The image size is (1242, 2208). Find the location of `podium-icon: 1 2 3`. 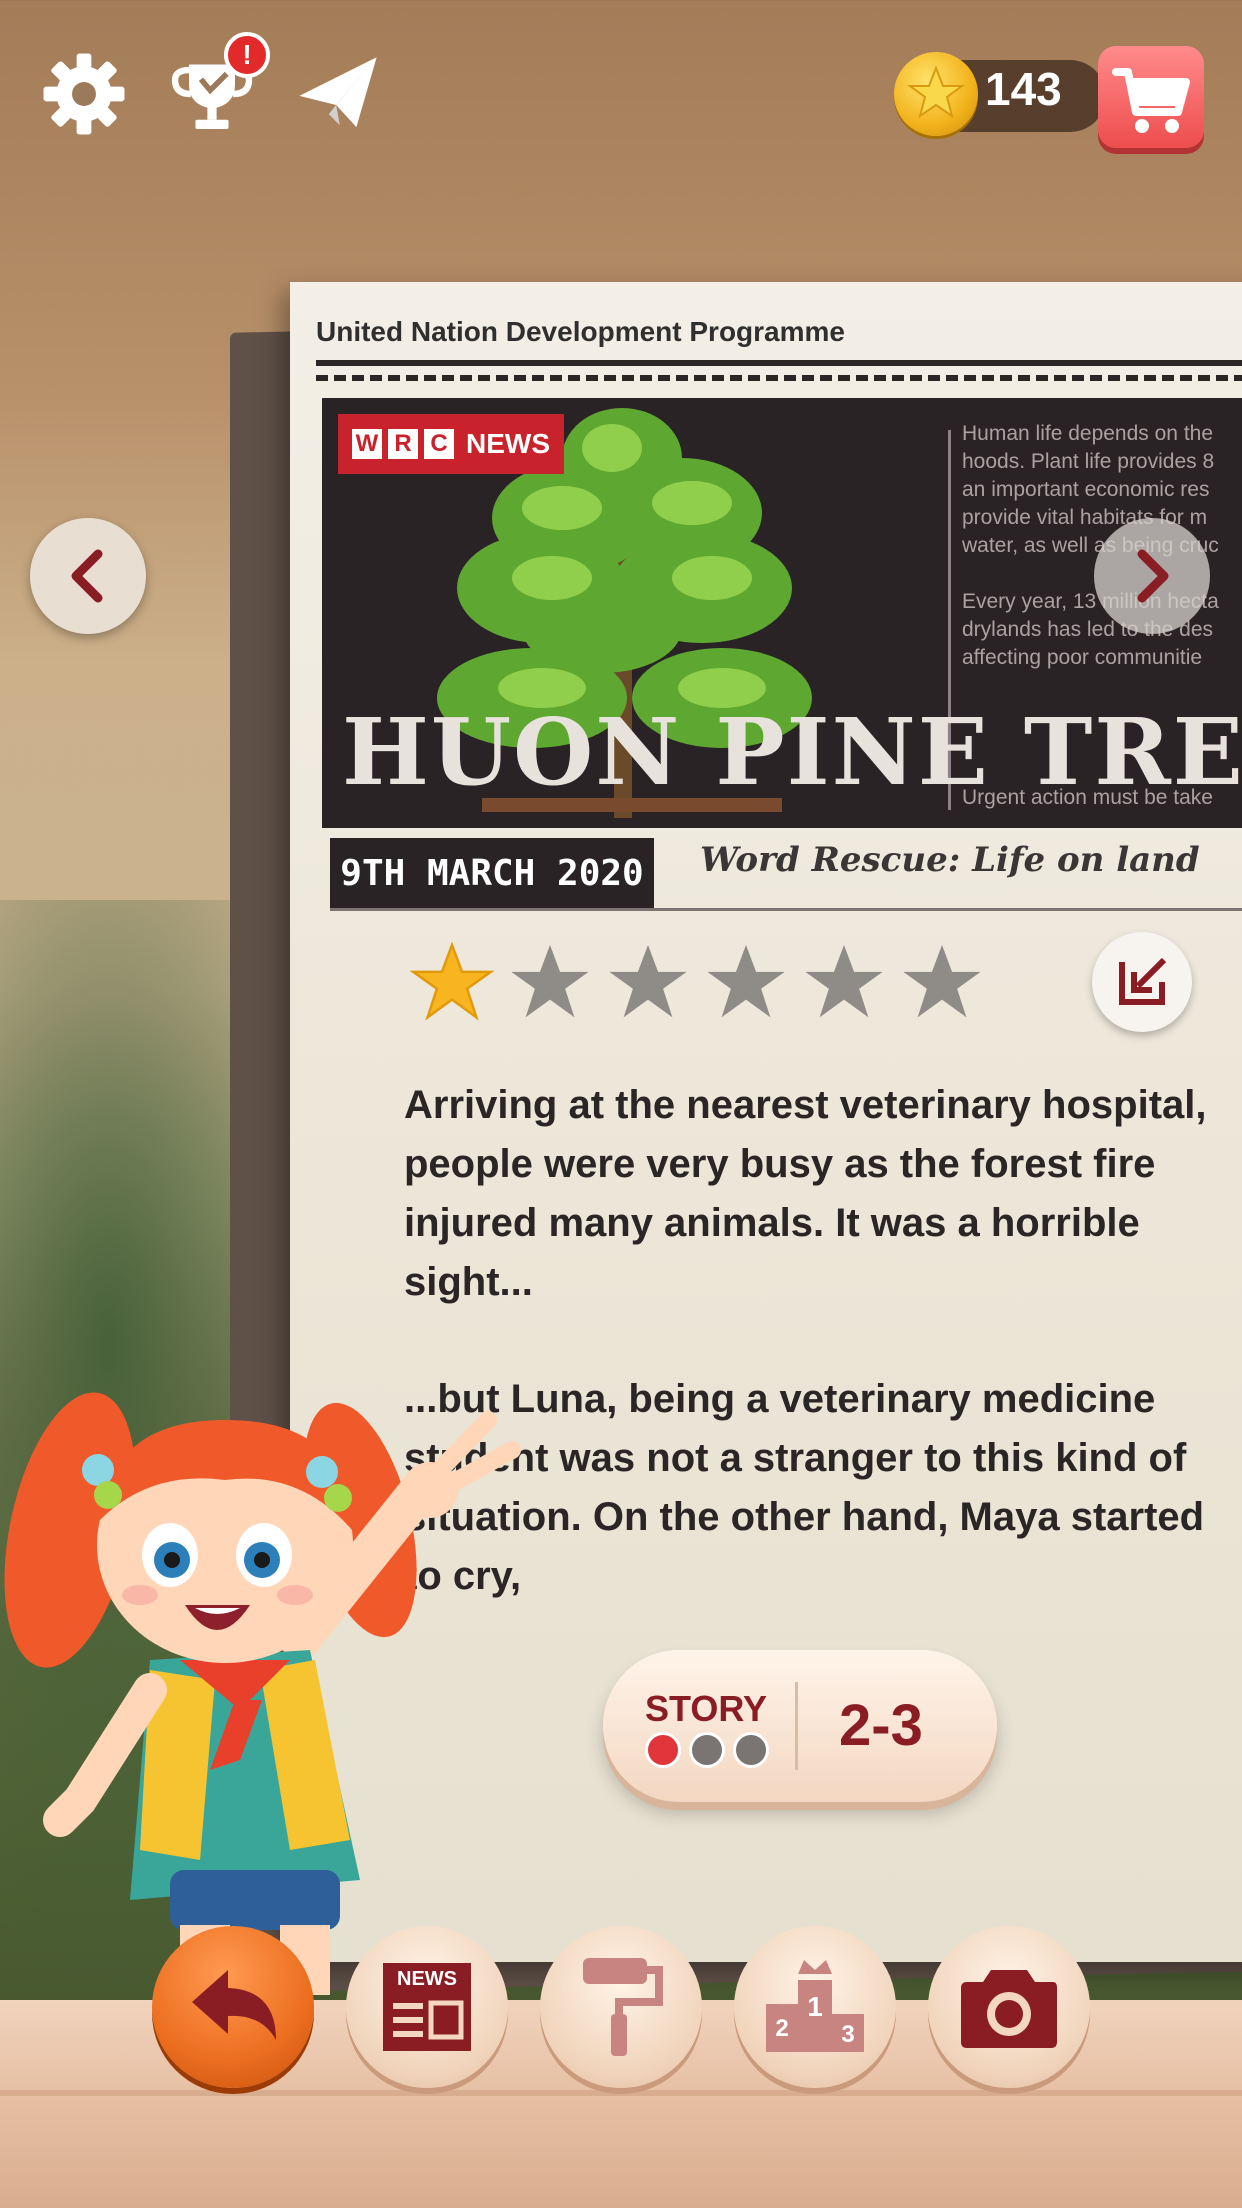

podium-icon: 1 2 3 is located at coordinates (815, 2006).